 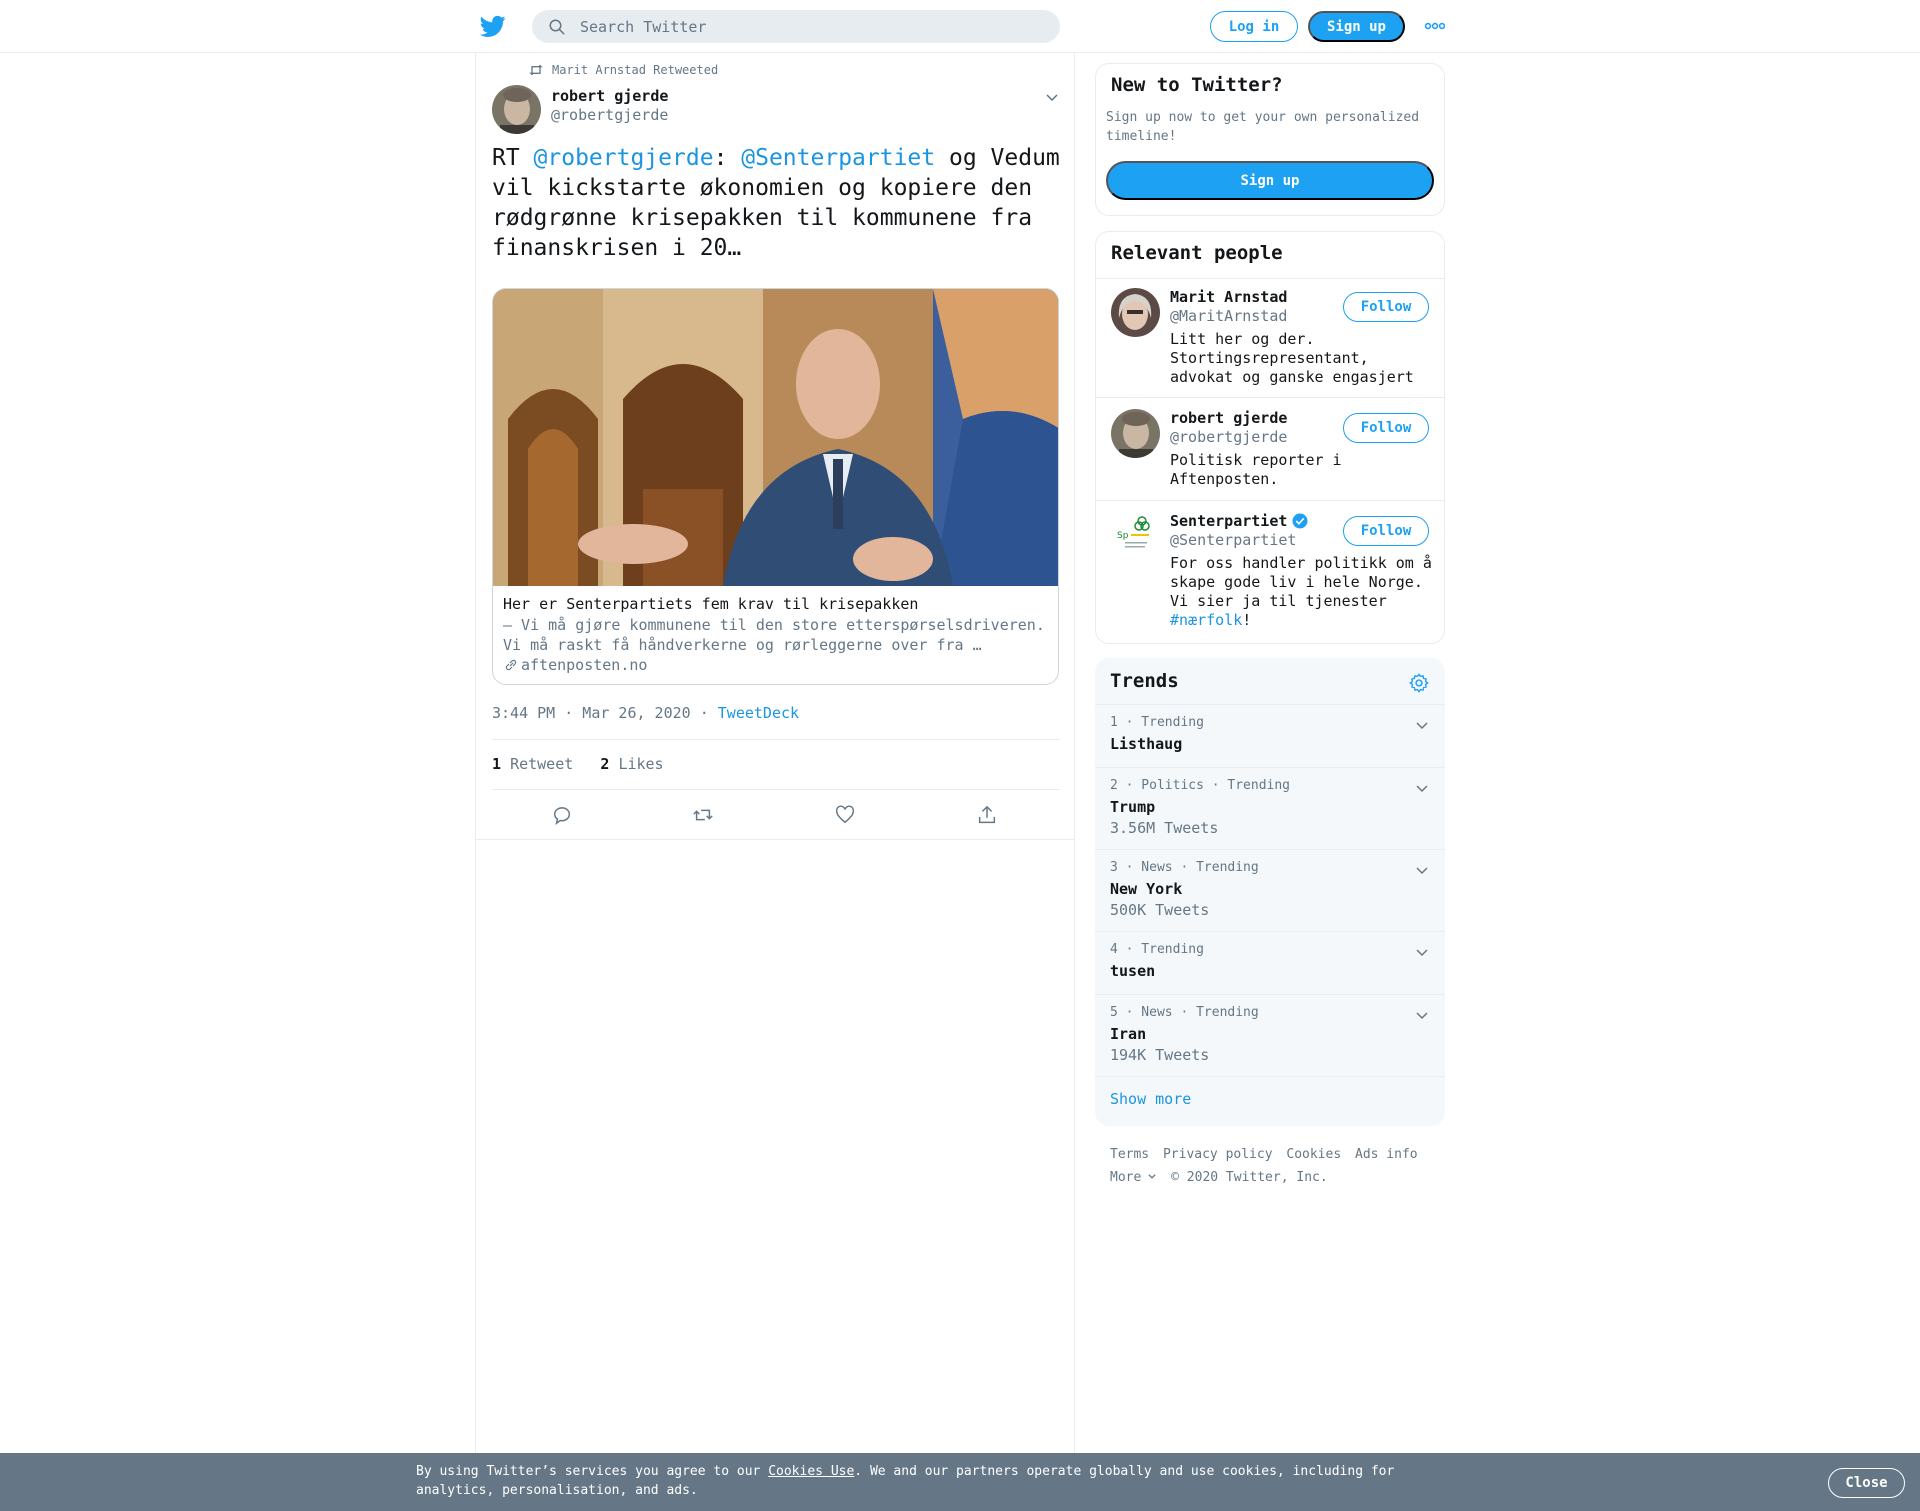 I want to click on likes-label: Likes, so click(x=641, y=764).